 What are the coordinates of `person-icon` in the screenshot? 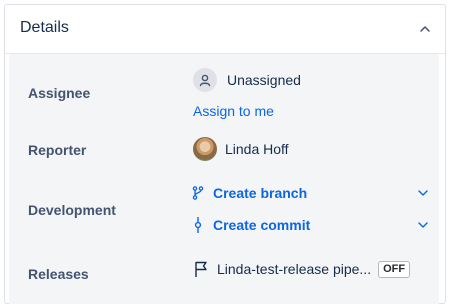 It's located at (205, 80).